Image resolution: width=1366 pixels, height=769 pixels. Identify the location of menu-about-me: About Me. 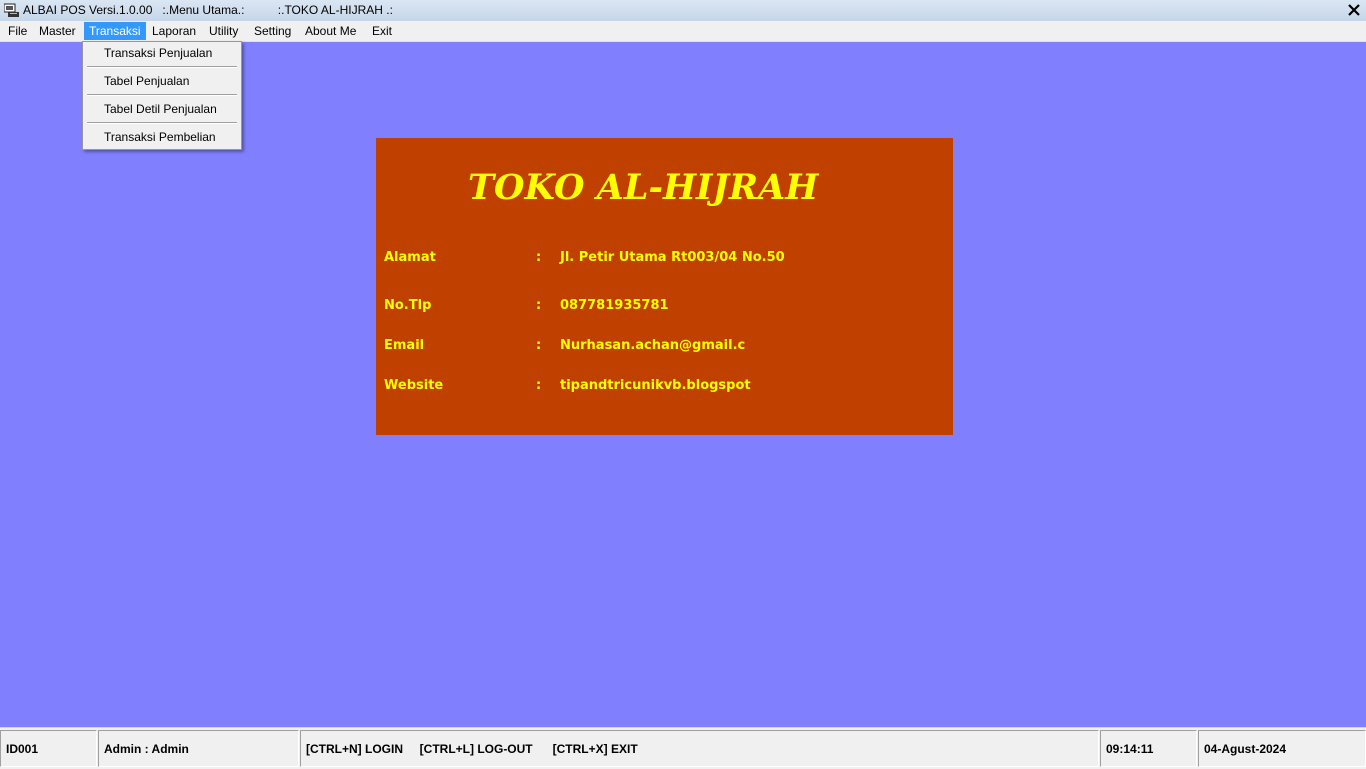
(330, 31).